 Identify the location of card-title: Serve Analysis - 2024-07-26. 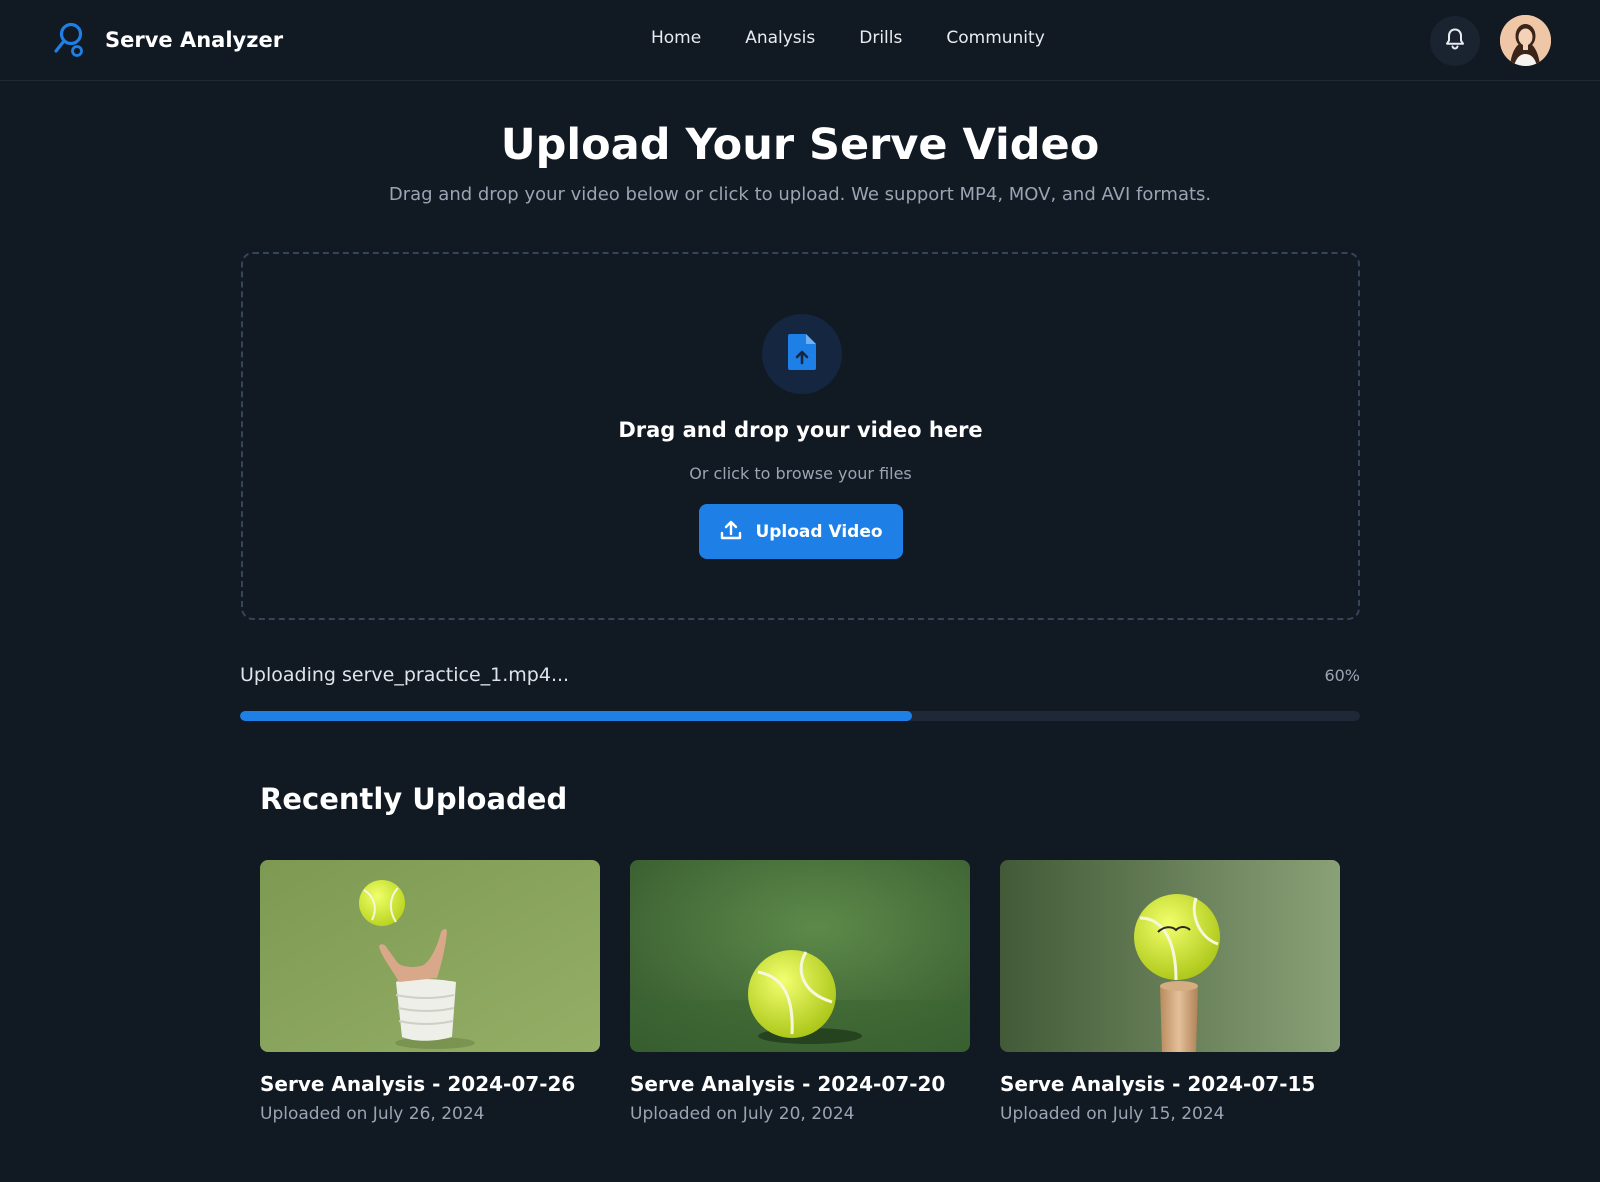
(418, 1084).